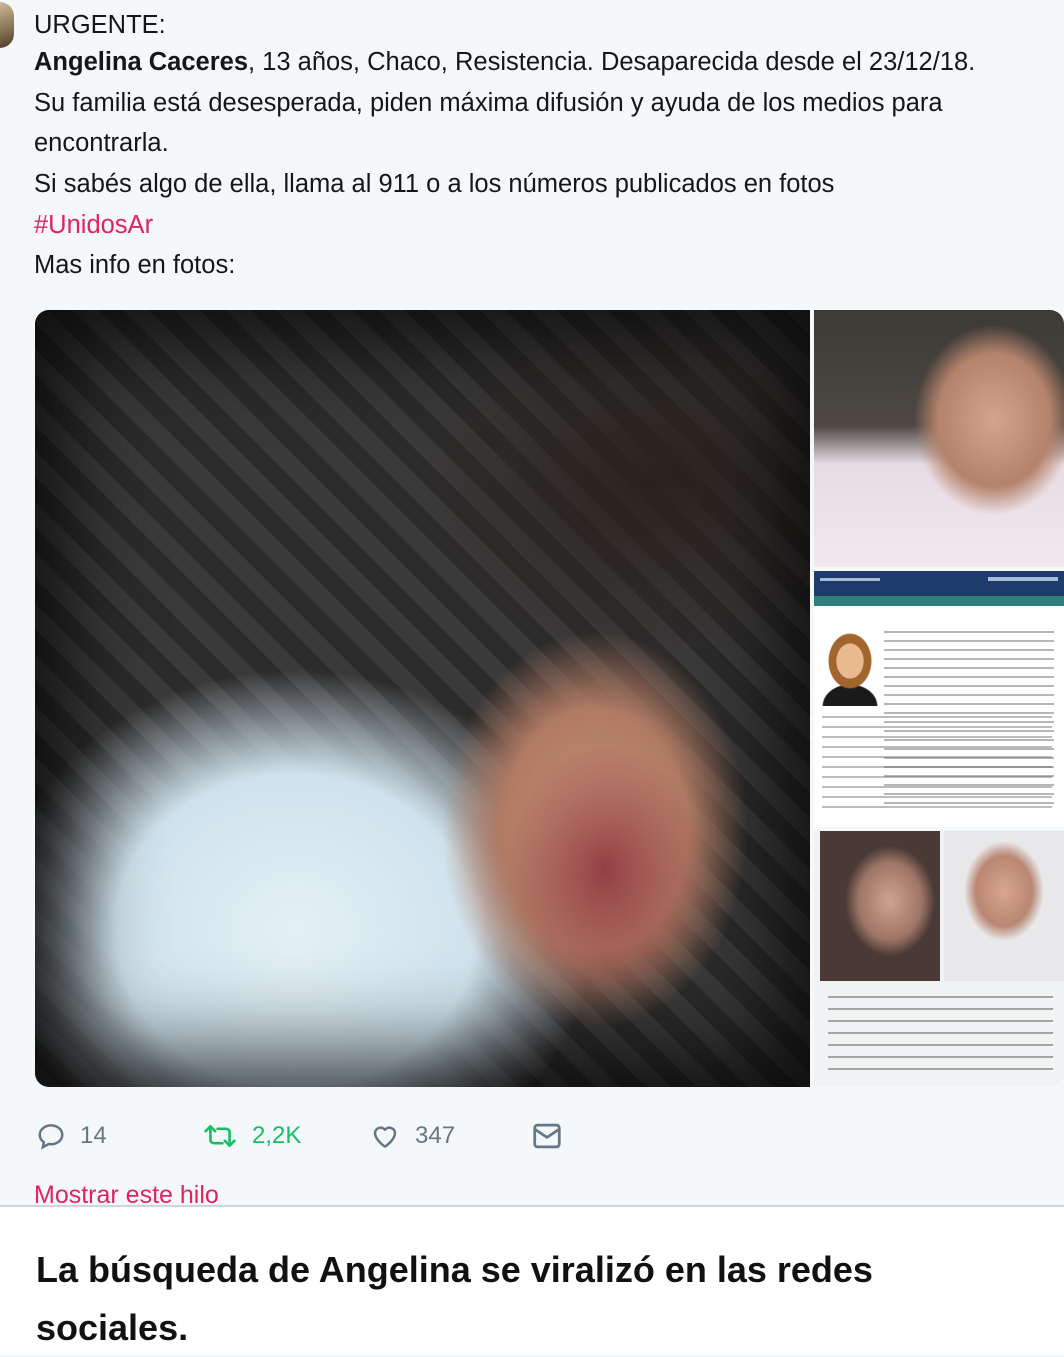 The image size is (1064, 1357). What do you see at coordinates (100, 25) in the screenshot?
I see `tweet-heading: URGENTE:` at bounding box center [100, 25].